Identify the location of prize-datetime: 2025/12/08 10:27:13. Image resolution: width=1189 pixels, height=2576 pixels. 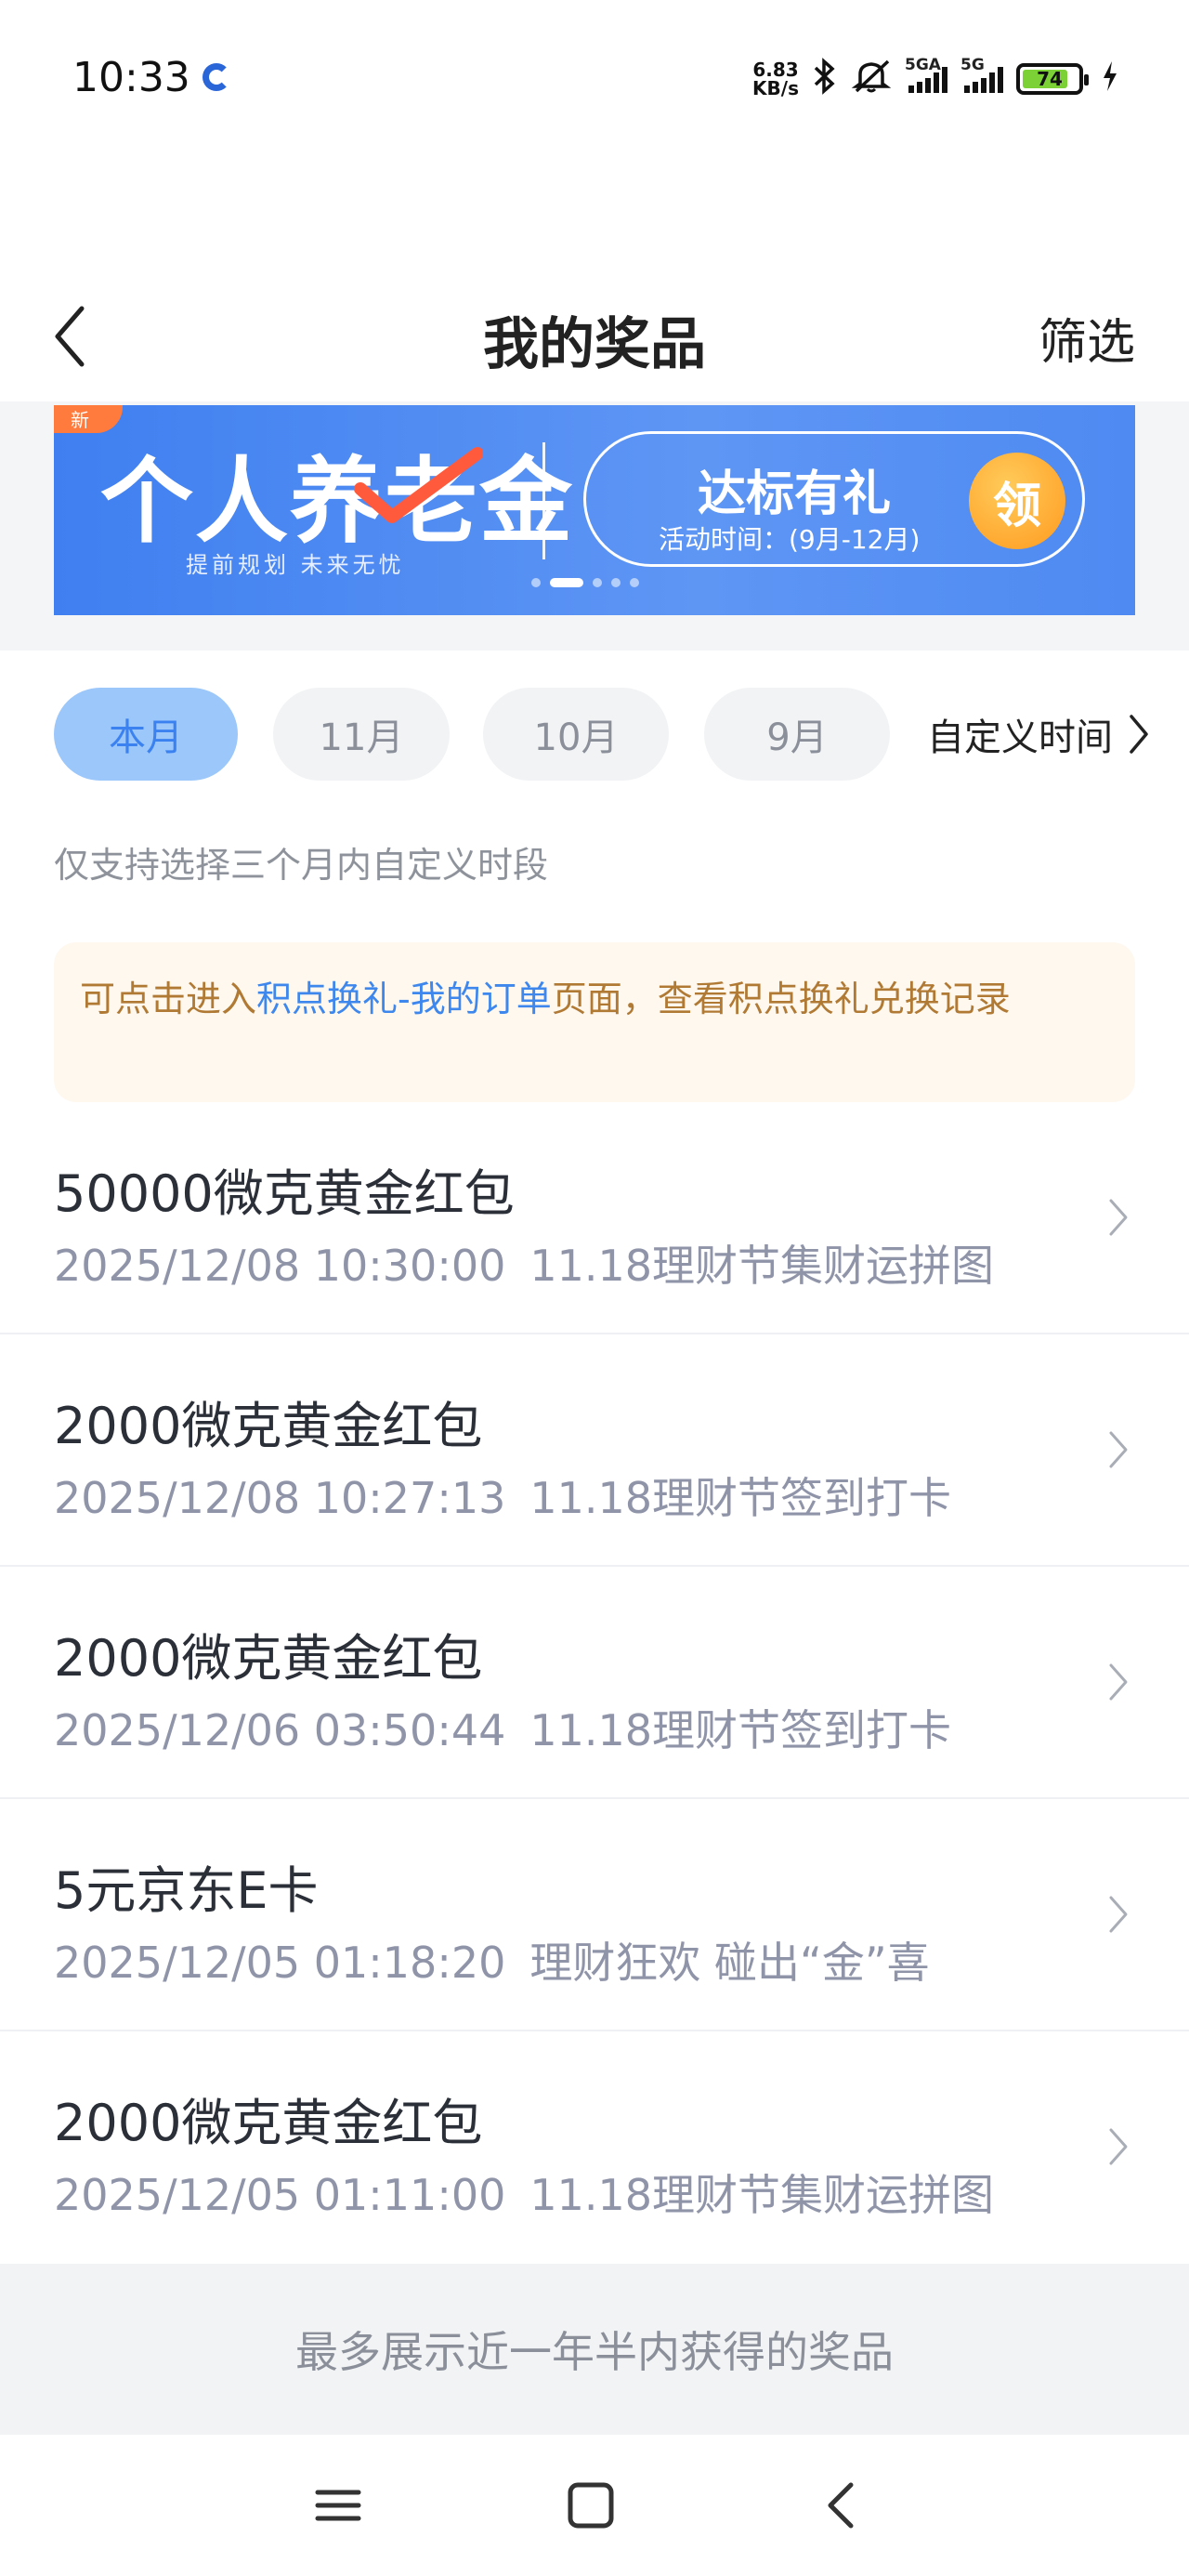
(280, 1498).